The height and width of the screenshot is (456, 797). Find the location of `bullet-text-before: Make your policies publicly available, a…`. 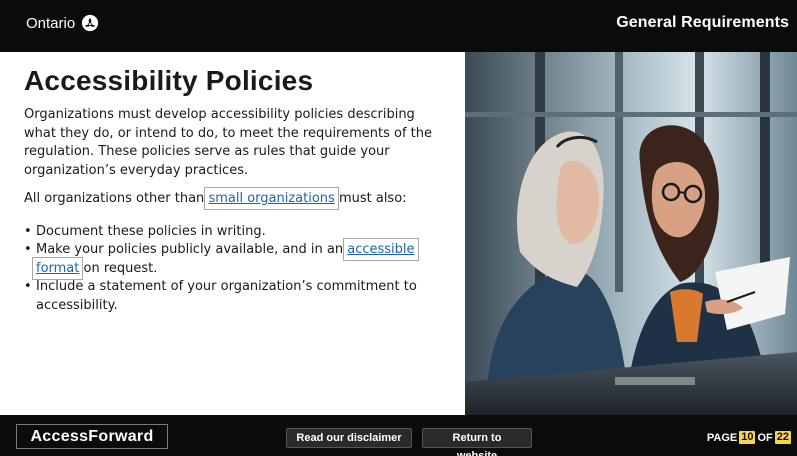

bullet-text-before: Make your policies publicly available, a… is located at coordinates (192, 249).